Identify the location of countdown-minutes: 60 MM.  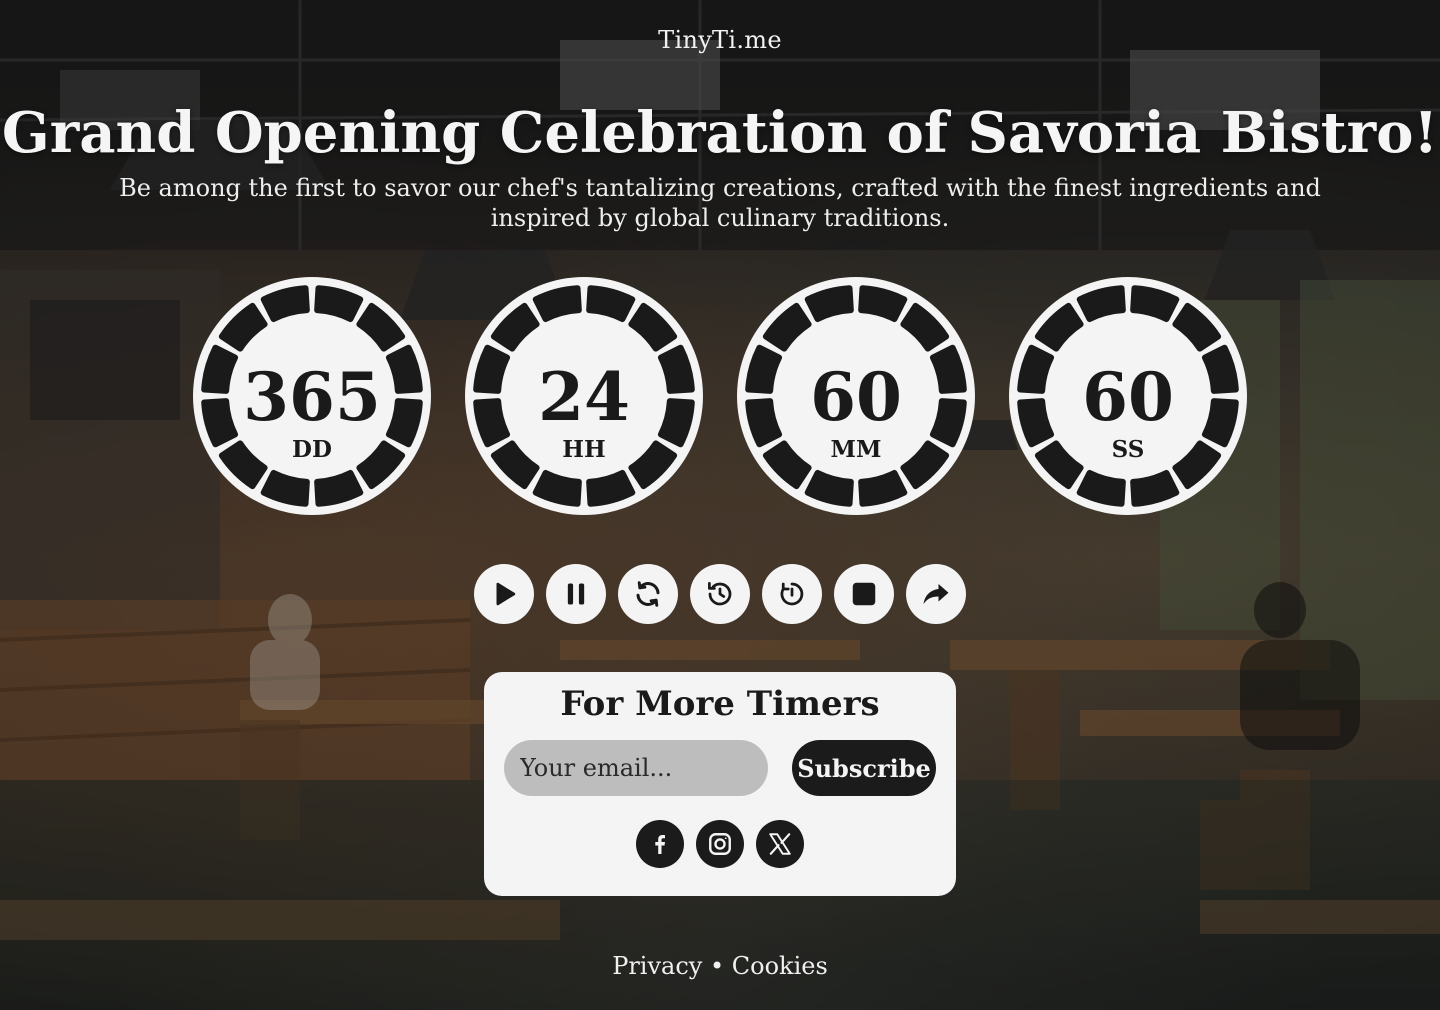
(856, 396).